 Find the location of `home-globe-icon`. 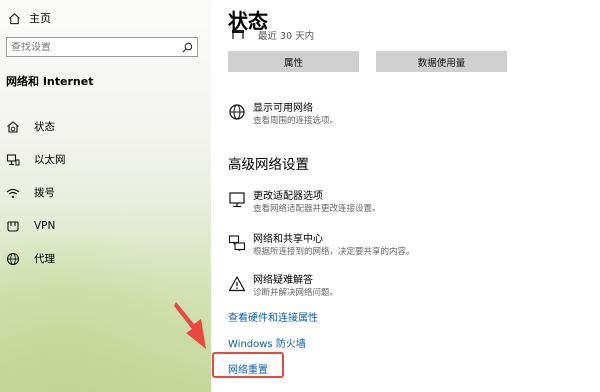

home-globe-icon is located at coordinates (13, 126).